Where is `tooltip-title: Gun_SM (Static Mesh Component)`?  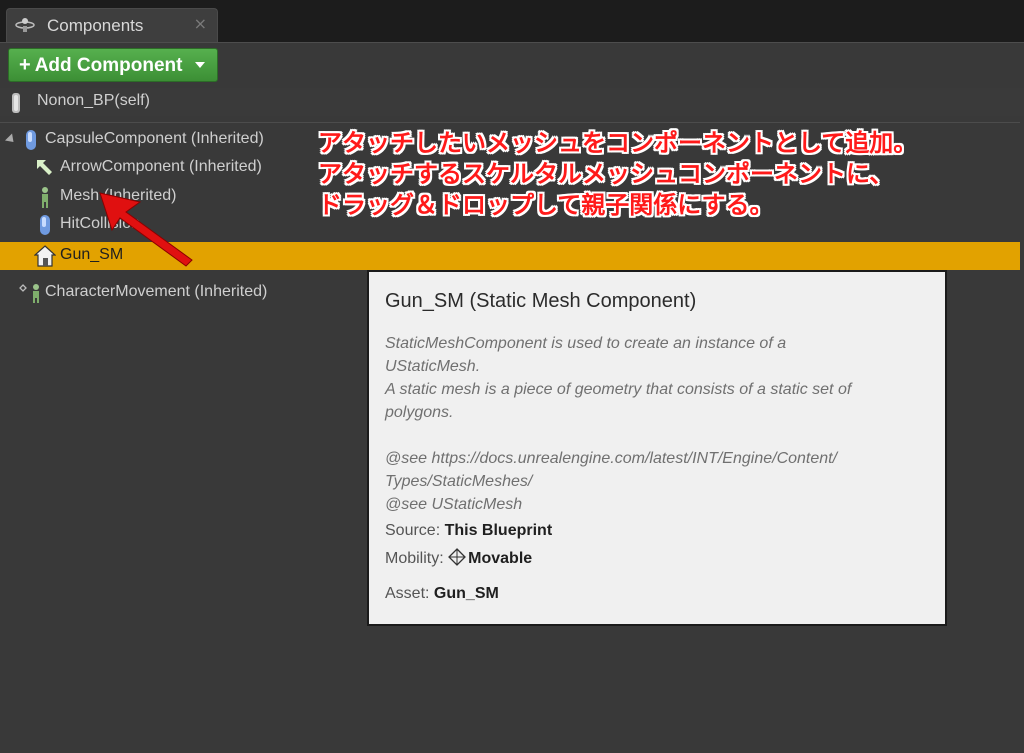 tooltip-title: Gun_SM (Static Mesh Component) is located at coordinates (541, 301).